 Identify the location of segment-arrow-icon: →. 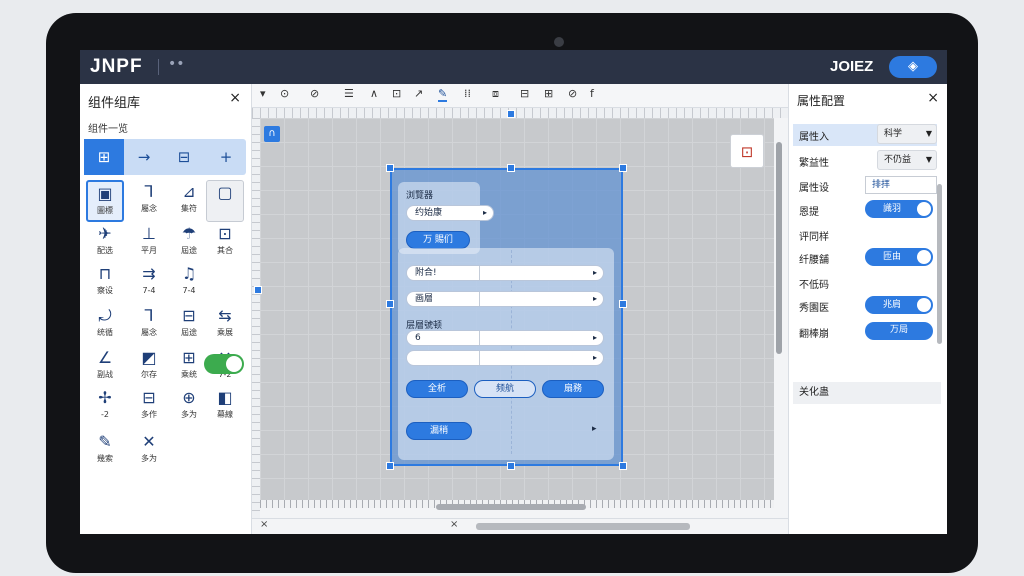
(144, 157).